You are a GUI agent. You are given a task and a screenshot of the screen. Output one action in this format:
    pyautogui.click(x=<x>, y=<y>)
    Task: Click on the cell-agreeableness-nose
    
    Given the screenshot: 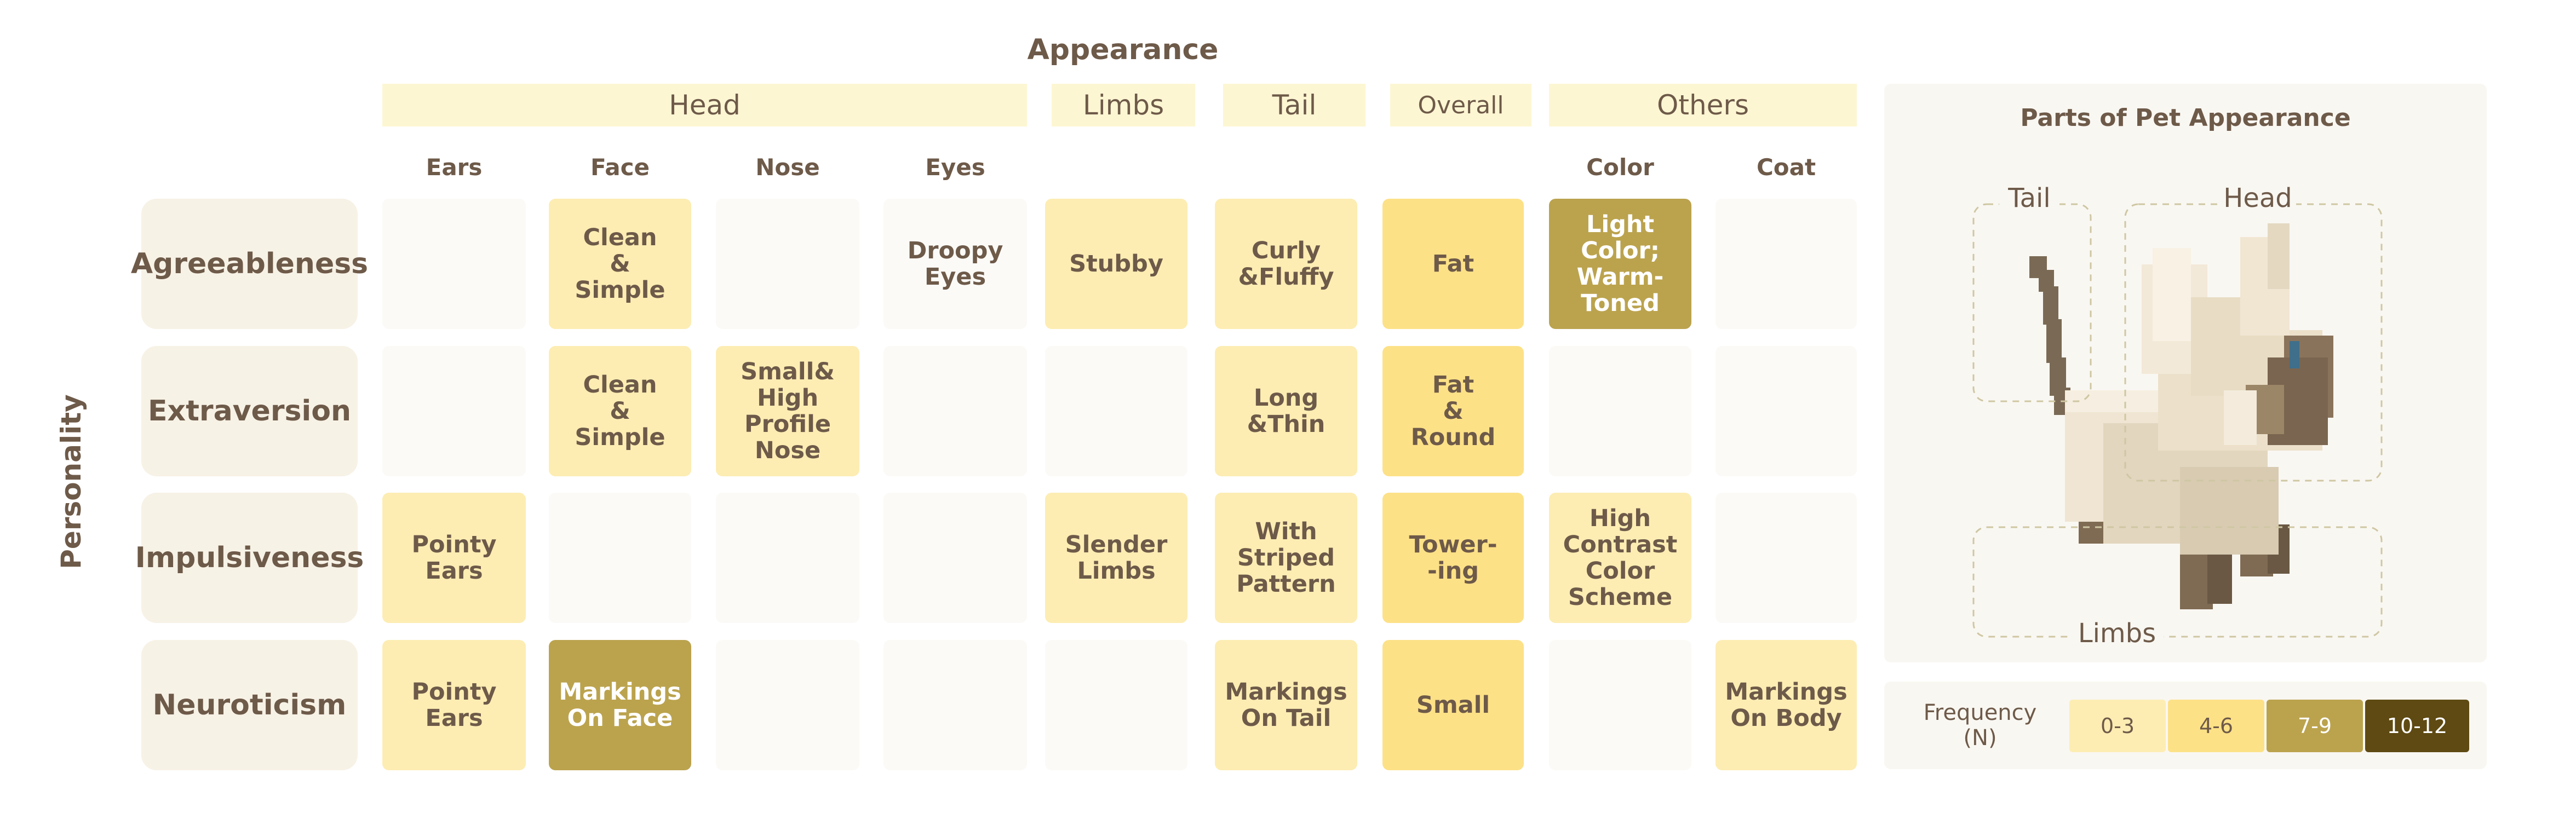 What is the action you would take?
    pyautogui.click(x=788, y=264)
    